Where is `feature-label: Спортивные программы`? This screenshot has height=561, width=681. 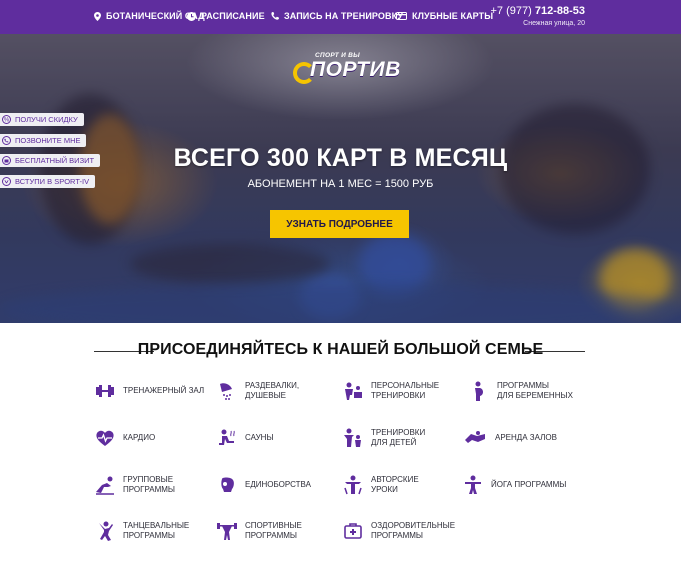
feature-label: Спортивные программы is located at coordinates (273, 530).